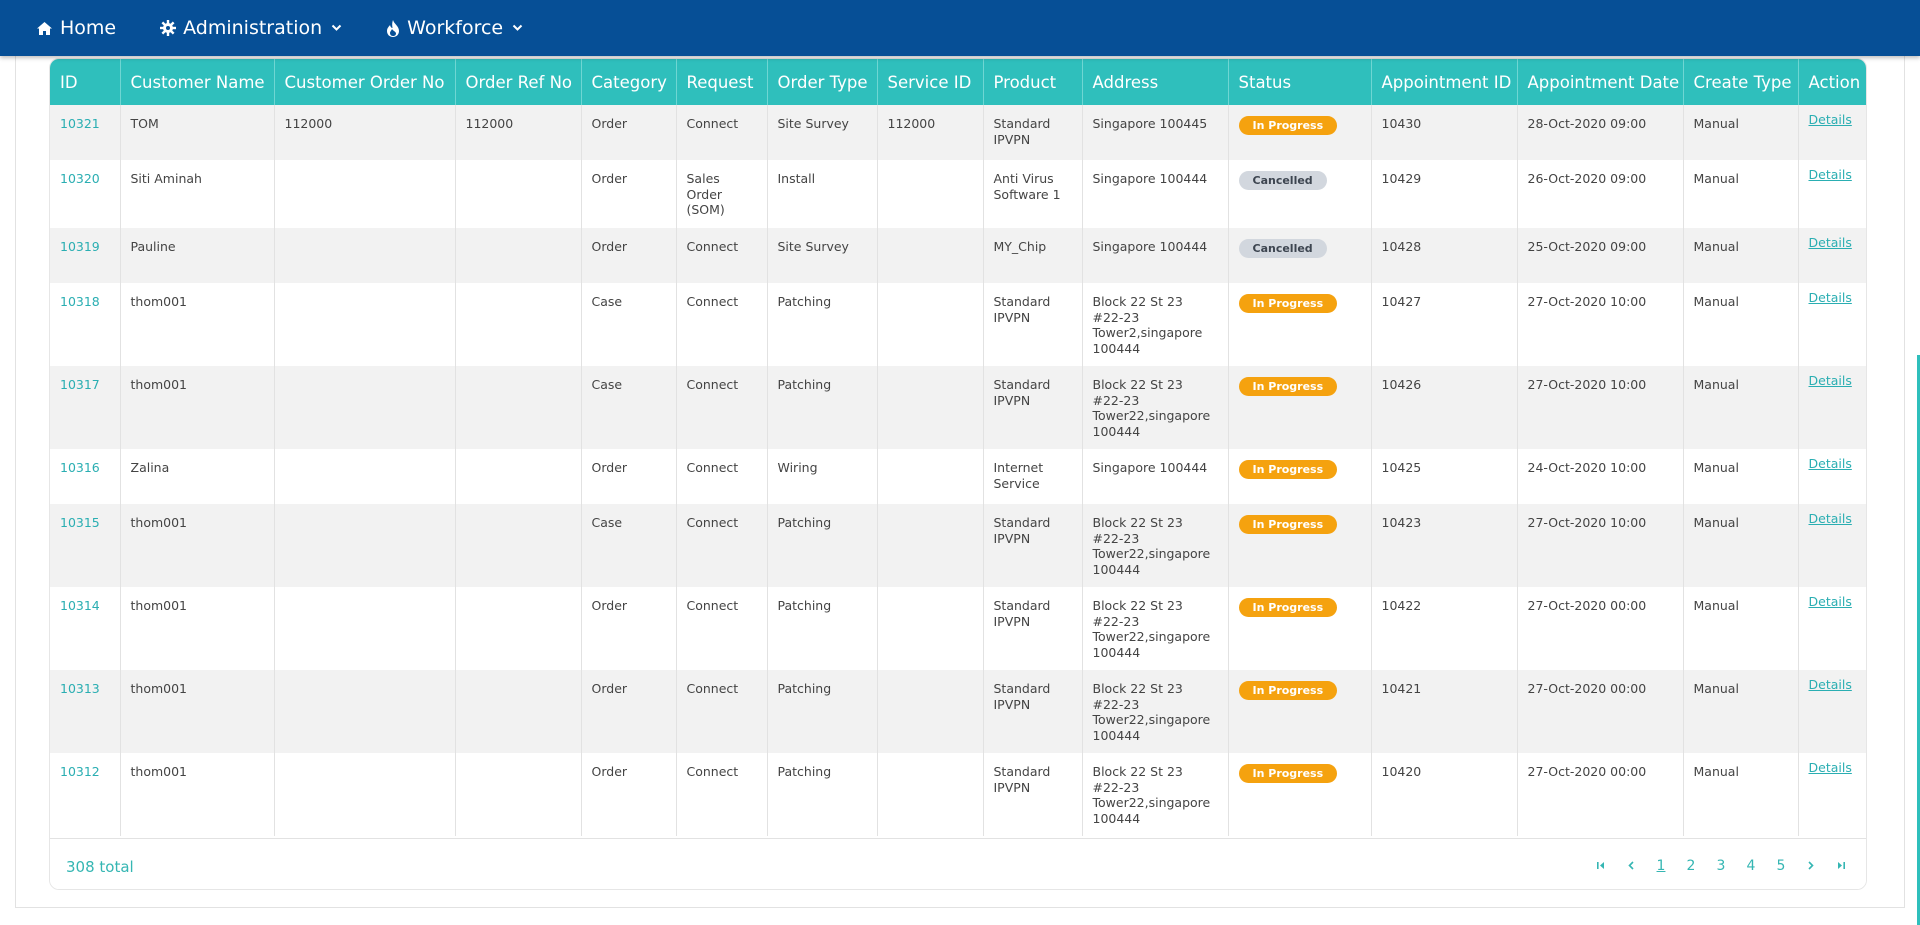 The height and width of the screenshot is (925, 1920). I want to click on cell-product-text: MY_Chip, so click(1020, 246).